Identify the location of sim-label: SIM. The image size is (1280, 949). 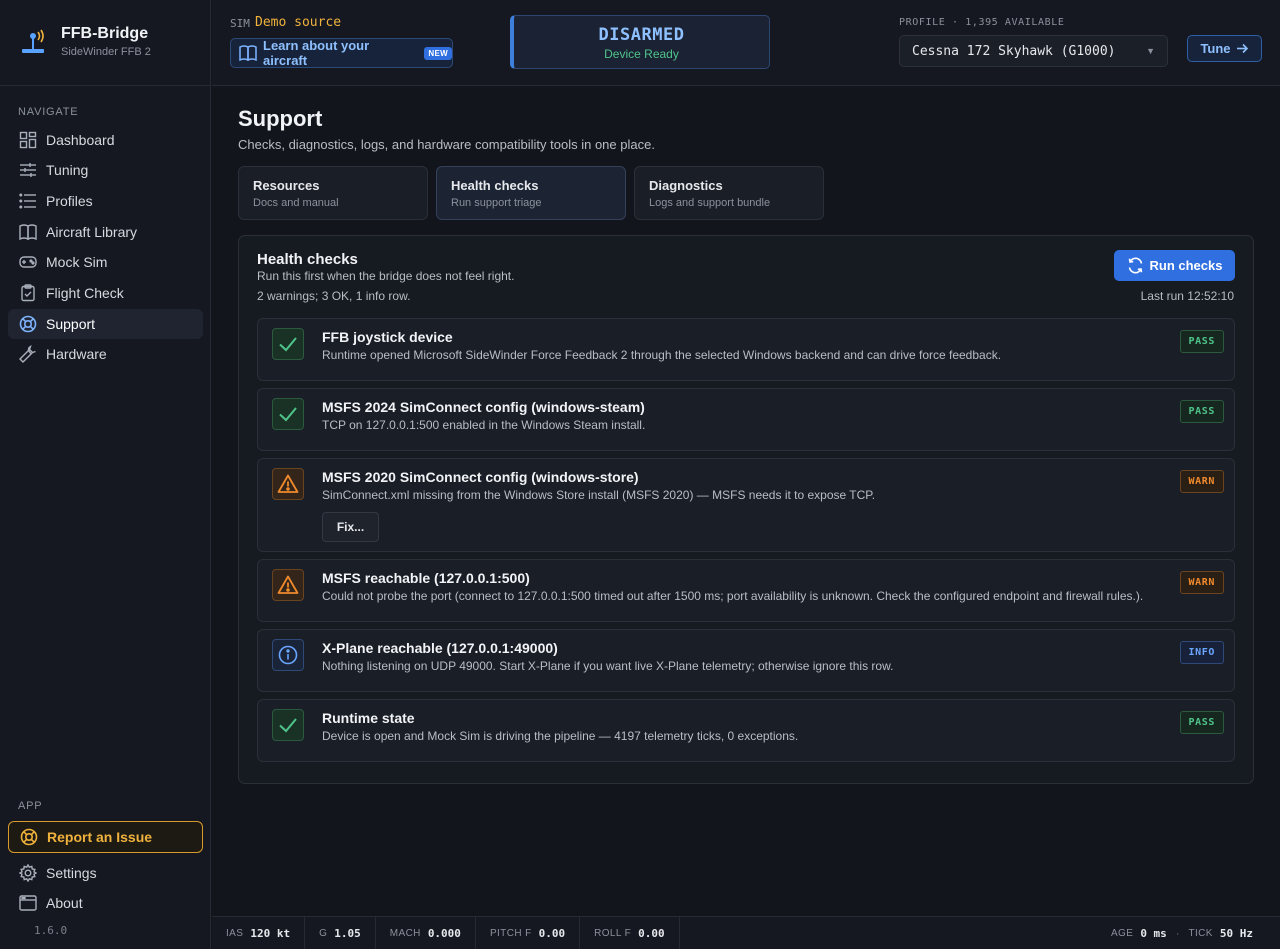
(240, 23).